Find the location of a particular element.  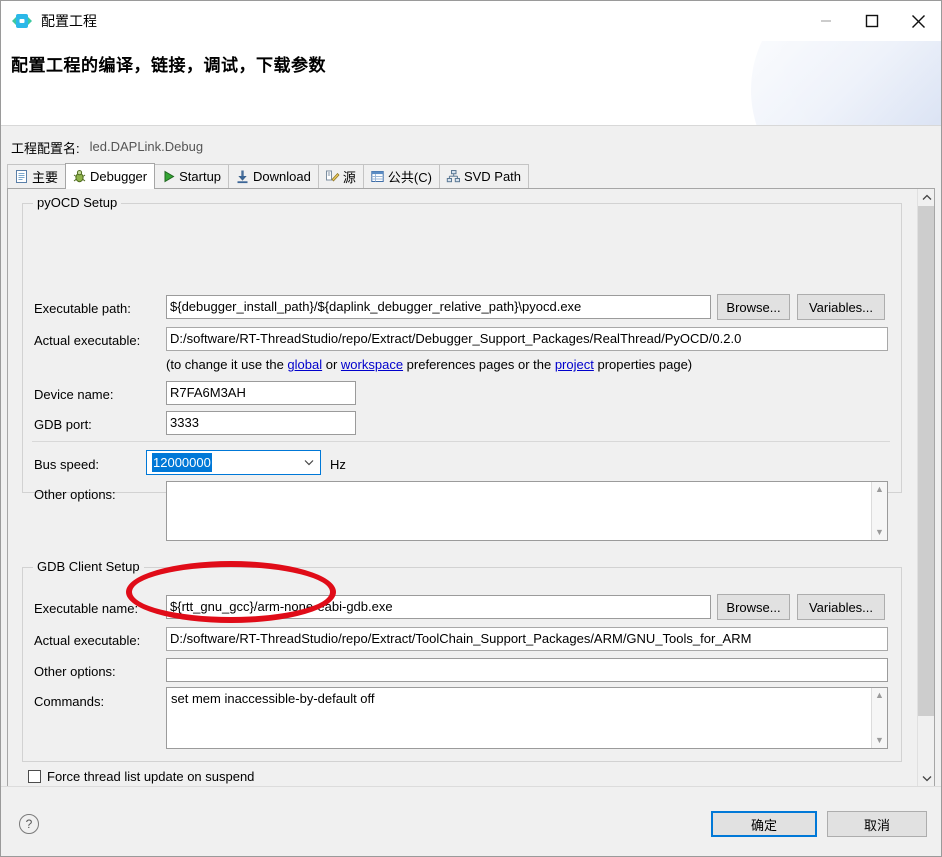

gdb-executable-name-label: Executable name: is located at coordinates (86, 608).